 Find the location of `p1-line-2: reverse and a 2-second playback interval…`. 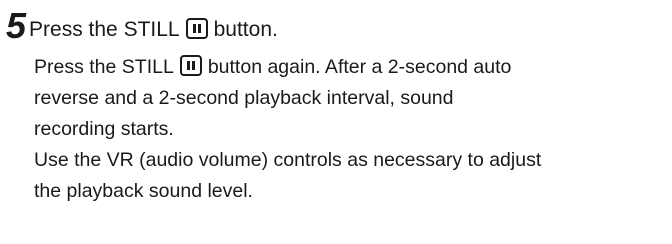

p1-line-2: reverse and a 2-second playback interval… is located at coordinates (244, 98).